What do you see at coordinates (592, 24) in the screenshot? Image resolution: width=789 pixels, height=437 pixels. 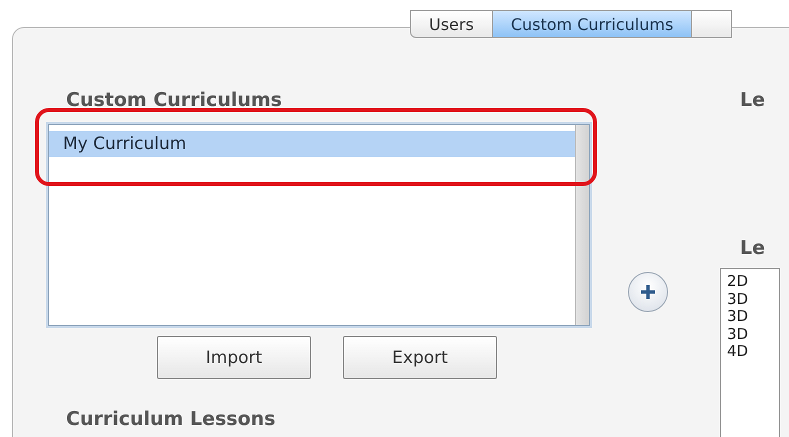 I see `tab: Custom Curriculums` at bounding box center [592, 24].